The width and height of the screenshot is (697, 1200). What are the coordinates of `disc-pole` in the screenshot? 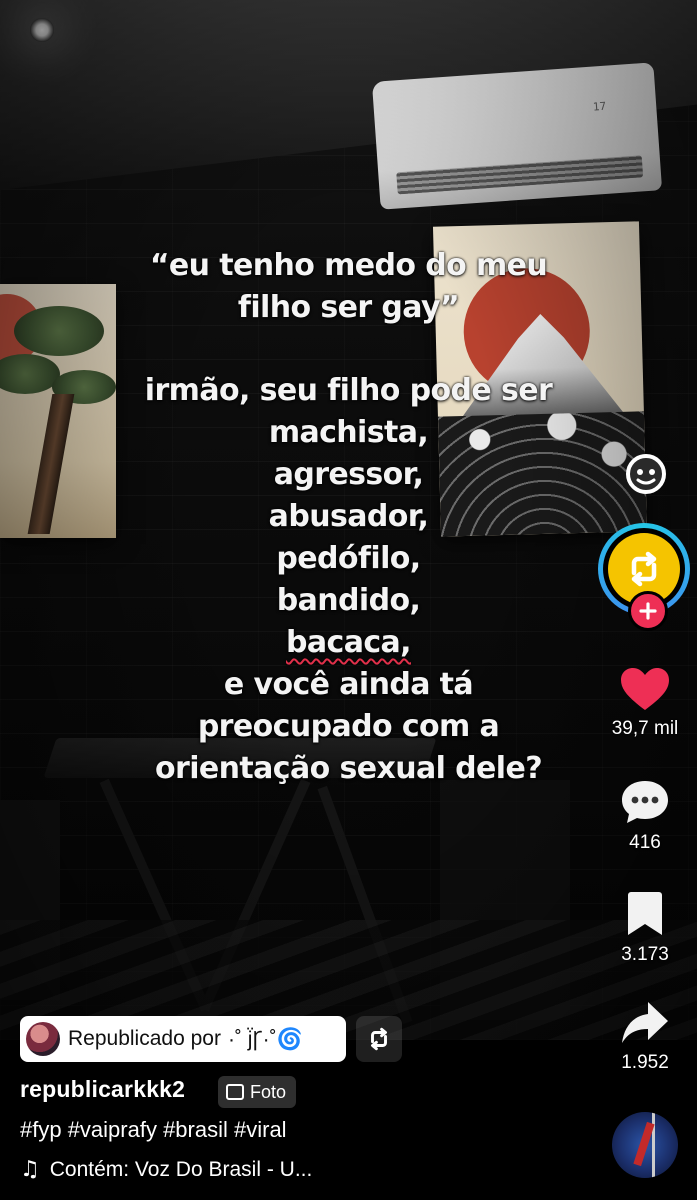 It's located at (653, 1145).